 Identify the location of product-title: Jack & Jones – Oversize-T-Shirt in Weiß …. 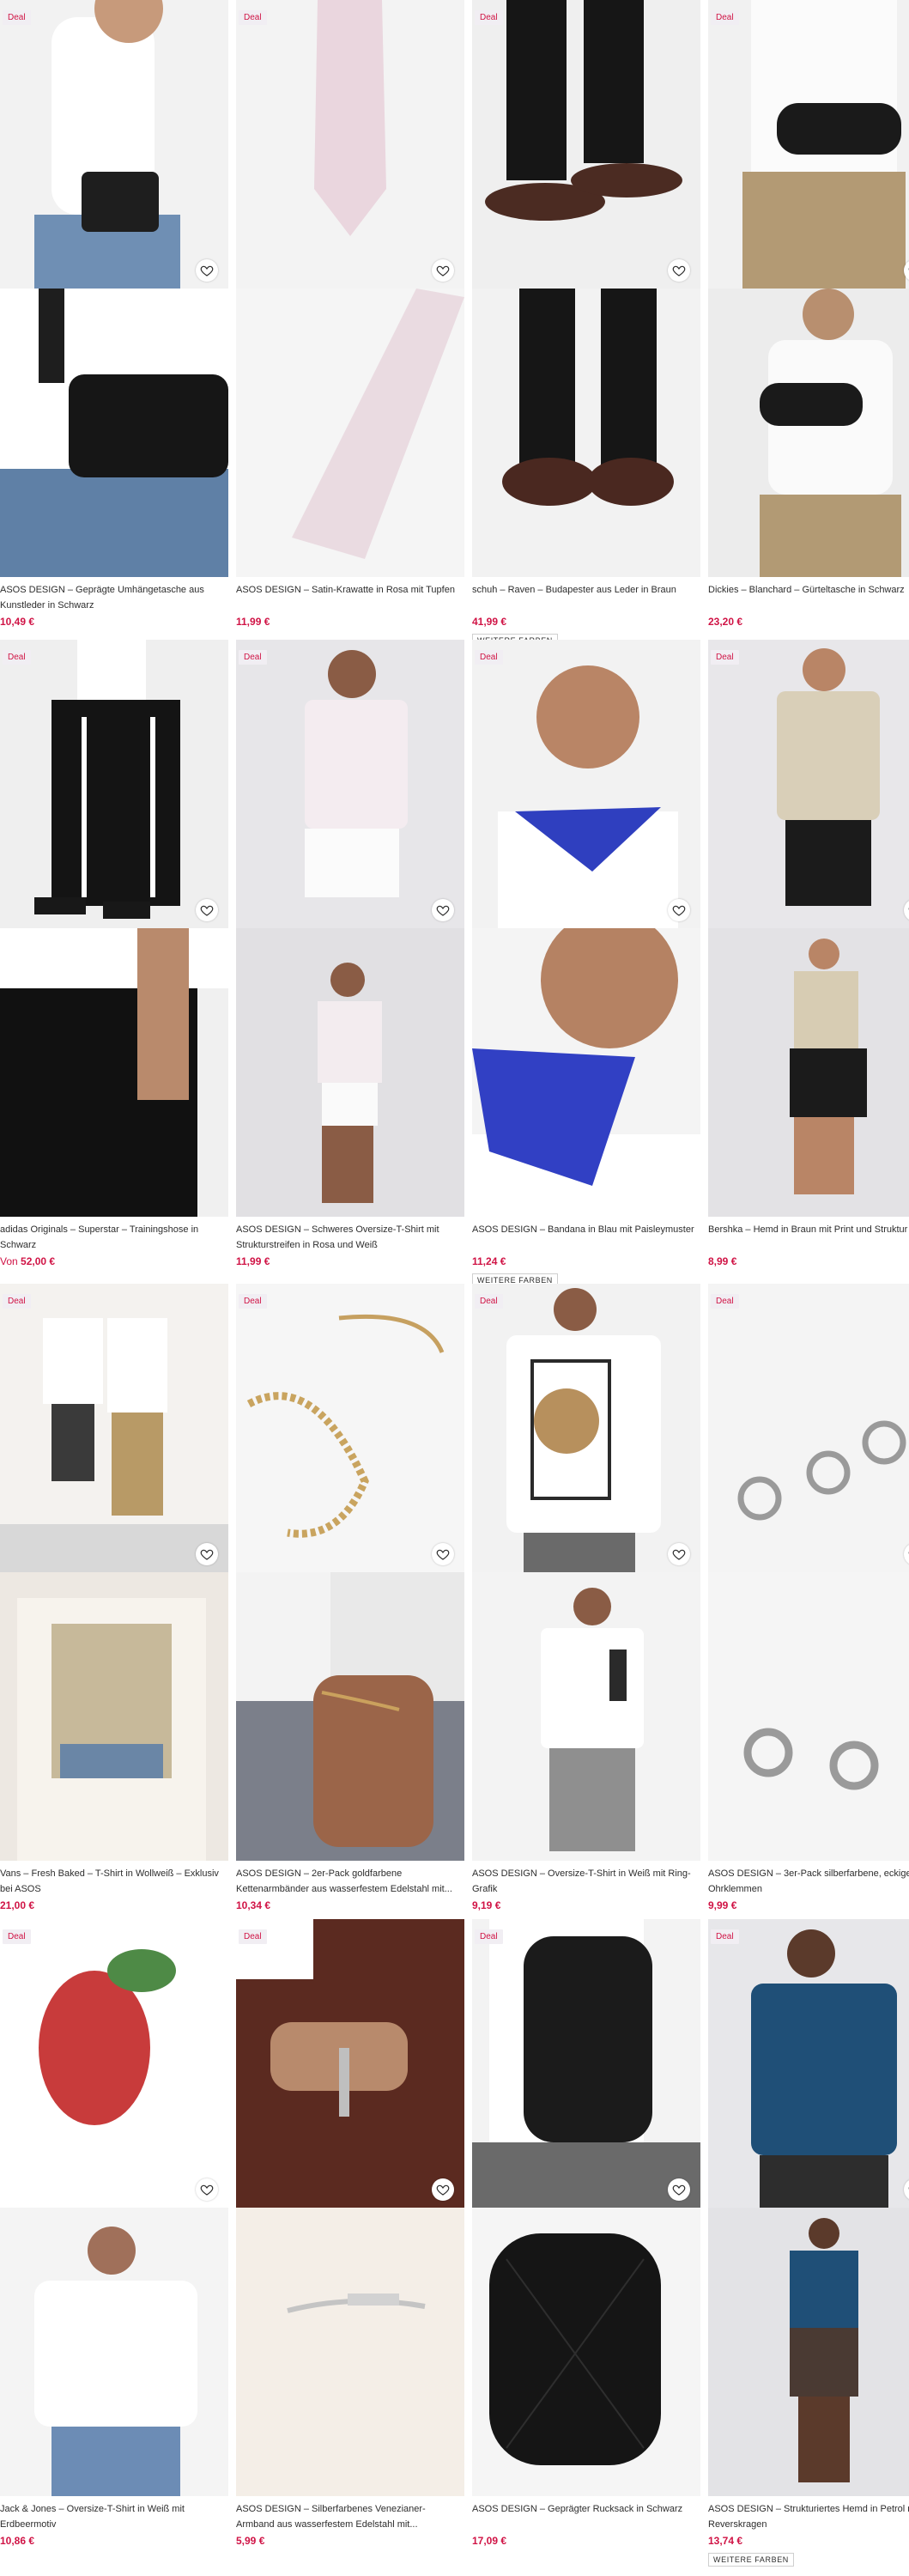
(114, 2516).